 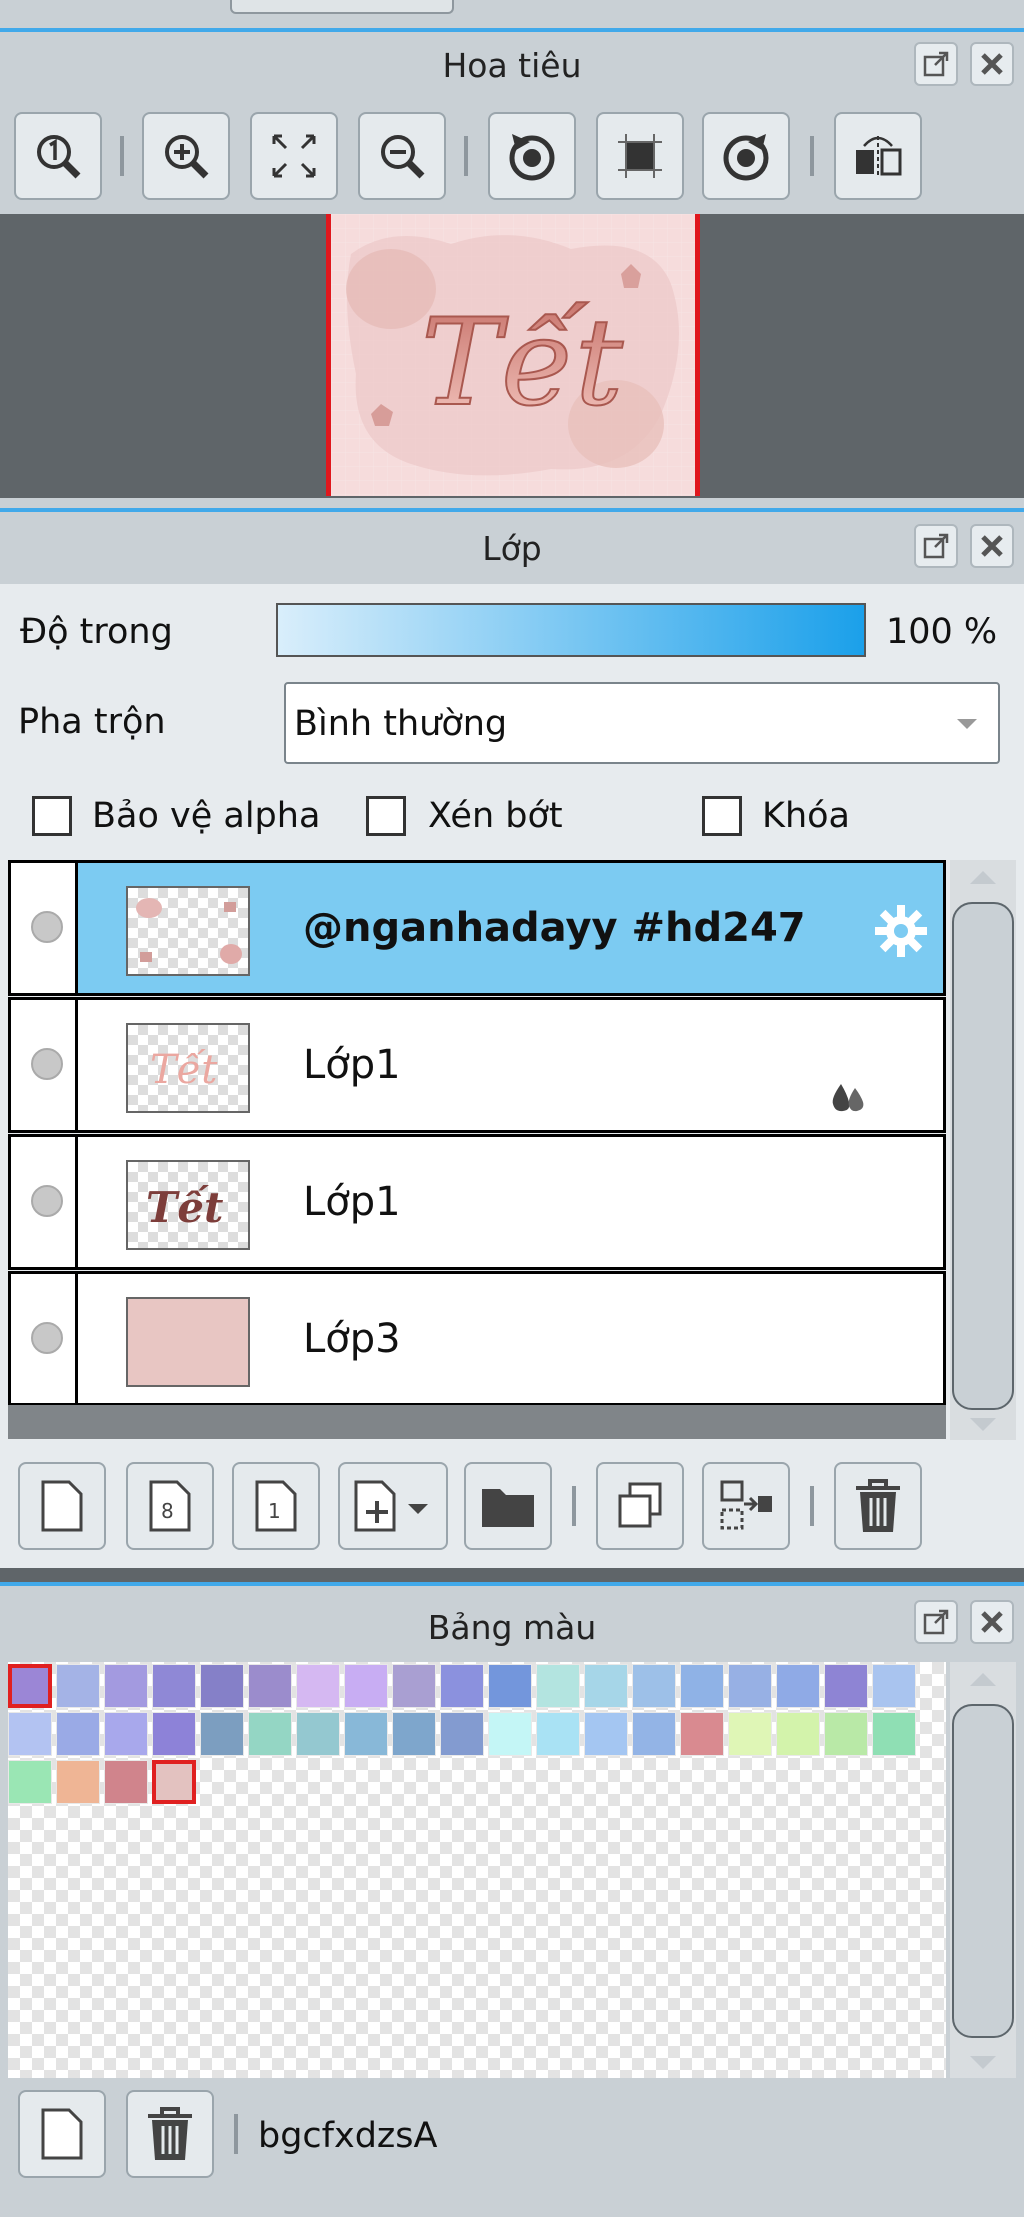 I want to click on clip-checkbox, so click(x=386, y=816).